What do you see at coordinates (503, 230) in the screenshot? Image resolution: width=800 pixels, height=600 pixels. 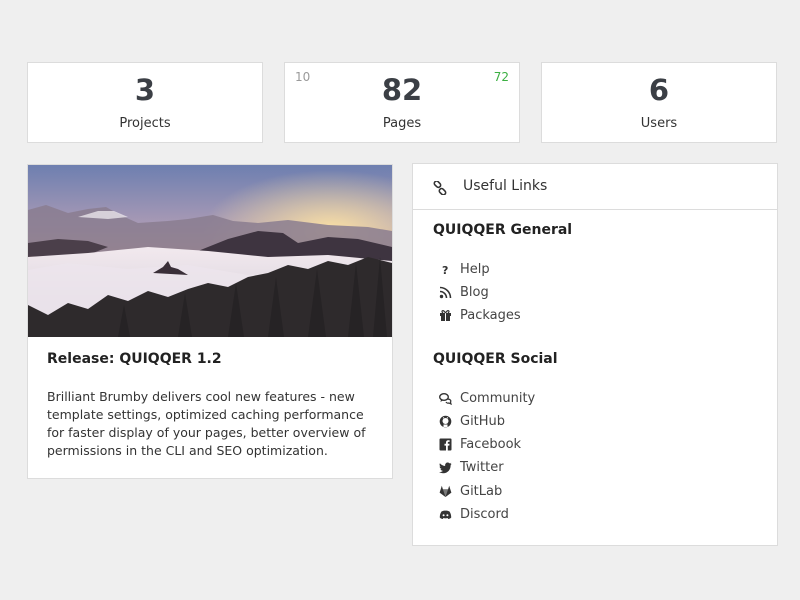 I see `general-section-title: QUIQQER General` at bounding box center [503, 230].